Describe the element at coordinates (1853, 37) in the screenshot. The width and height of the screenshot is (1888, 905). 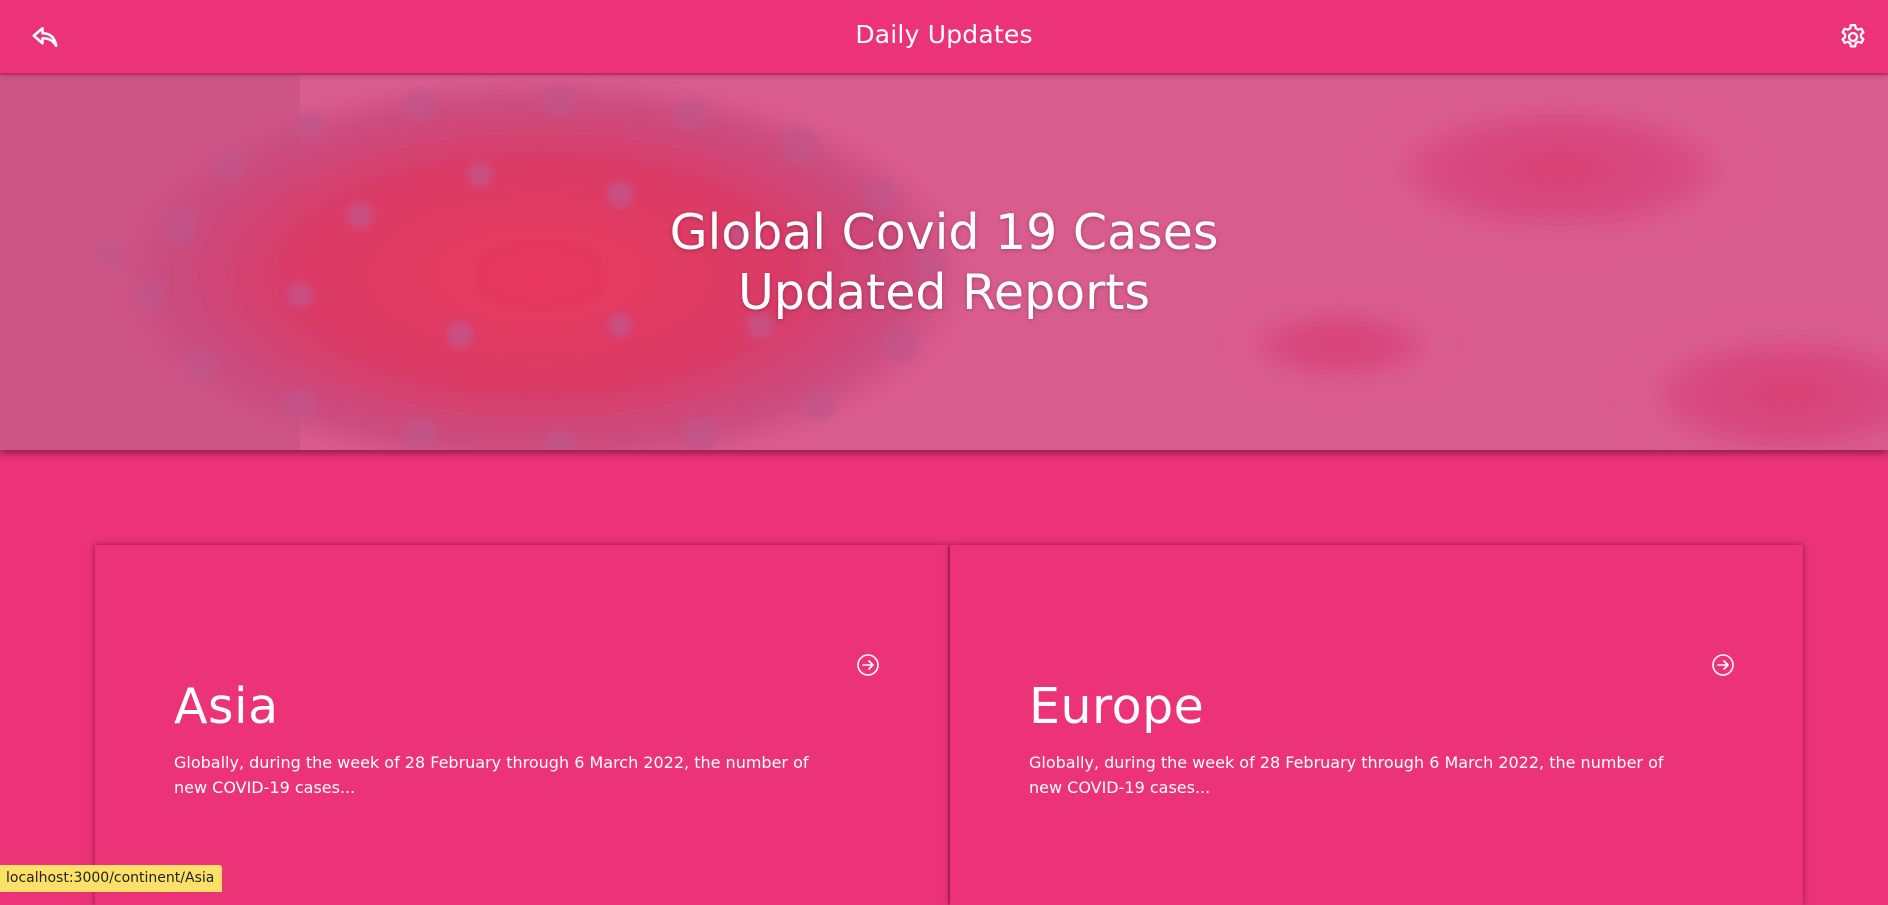
I see `gear-icon` at that location.